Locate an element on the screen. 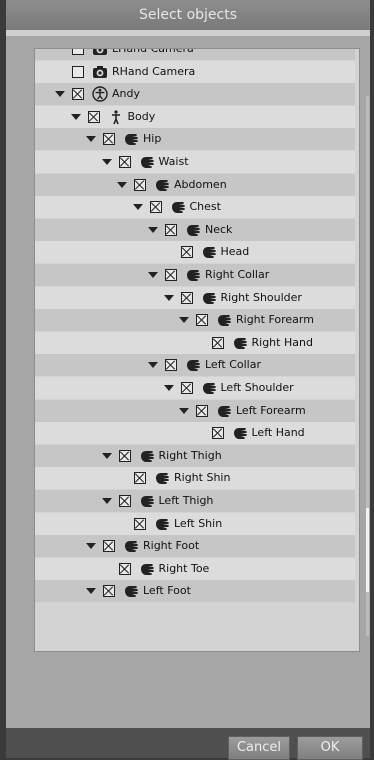 The image size is (374, 760). ok-button: OK is located at coordinates (330, 748).